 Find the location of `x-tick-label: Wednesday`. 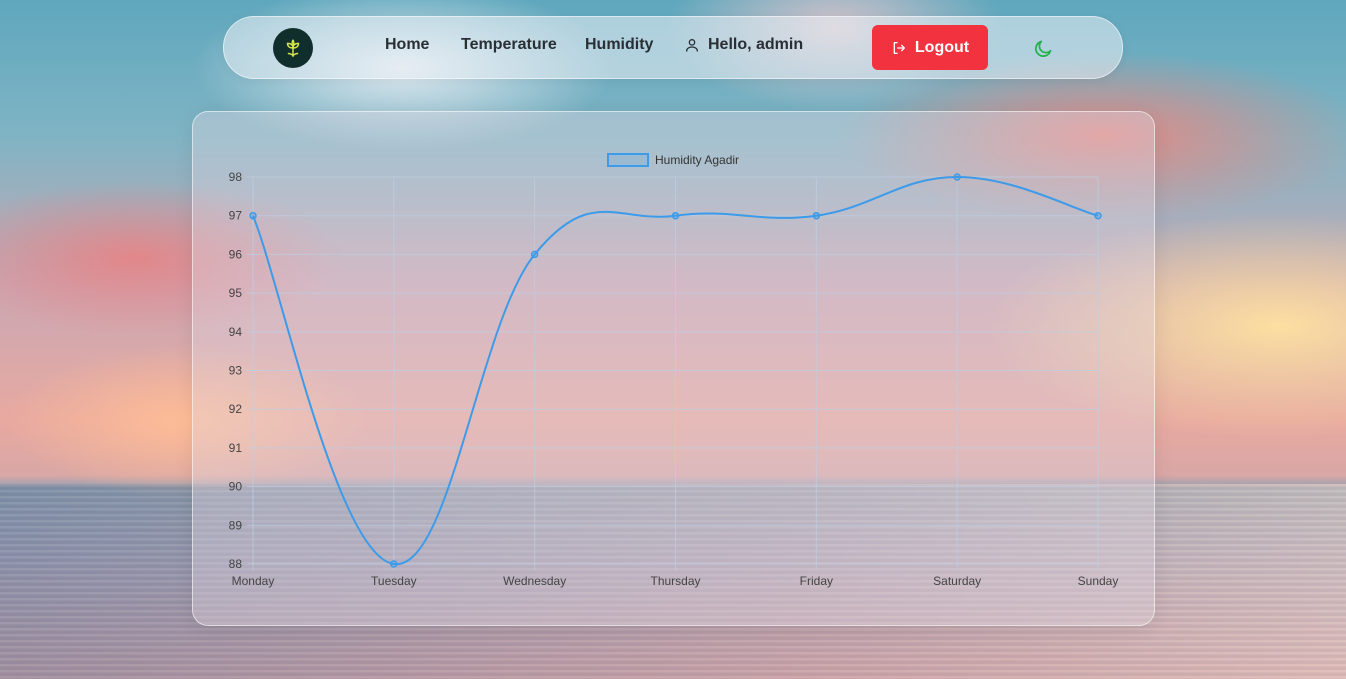

x-tick-label: Wednesday is located at coordinates (534, 581).